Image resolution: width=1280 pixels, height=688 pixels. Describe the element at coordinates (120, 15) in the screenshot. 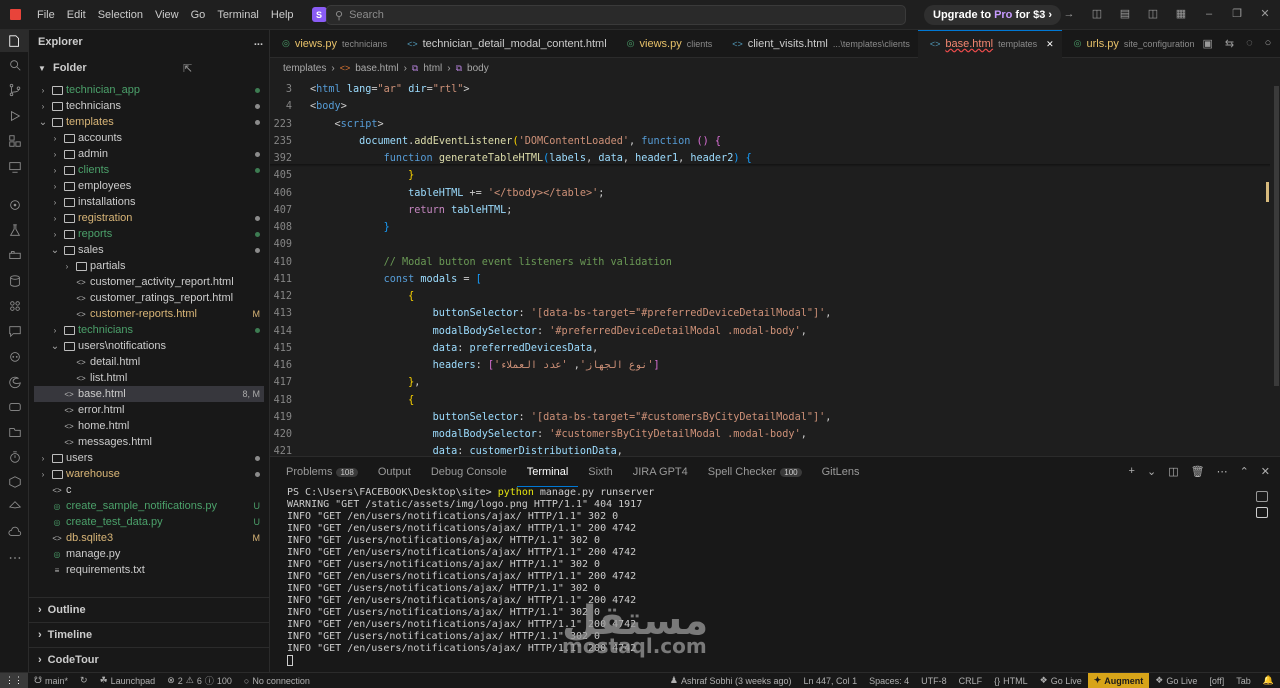

I see `menu-item-selection: Selection` at that location.